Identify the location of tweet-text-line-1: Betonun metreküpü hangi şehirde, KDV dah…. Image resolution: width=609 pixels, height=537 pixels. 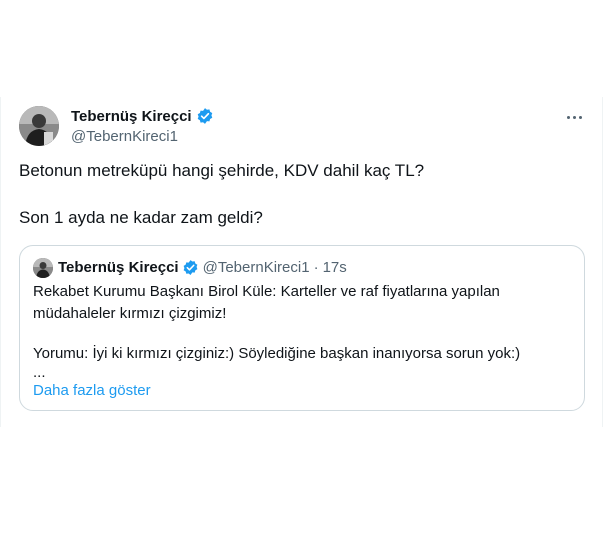
(222, 170).